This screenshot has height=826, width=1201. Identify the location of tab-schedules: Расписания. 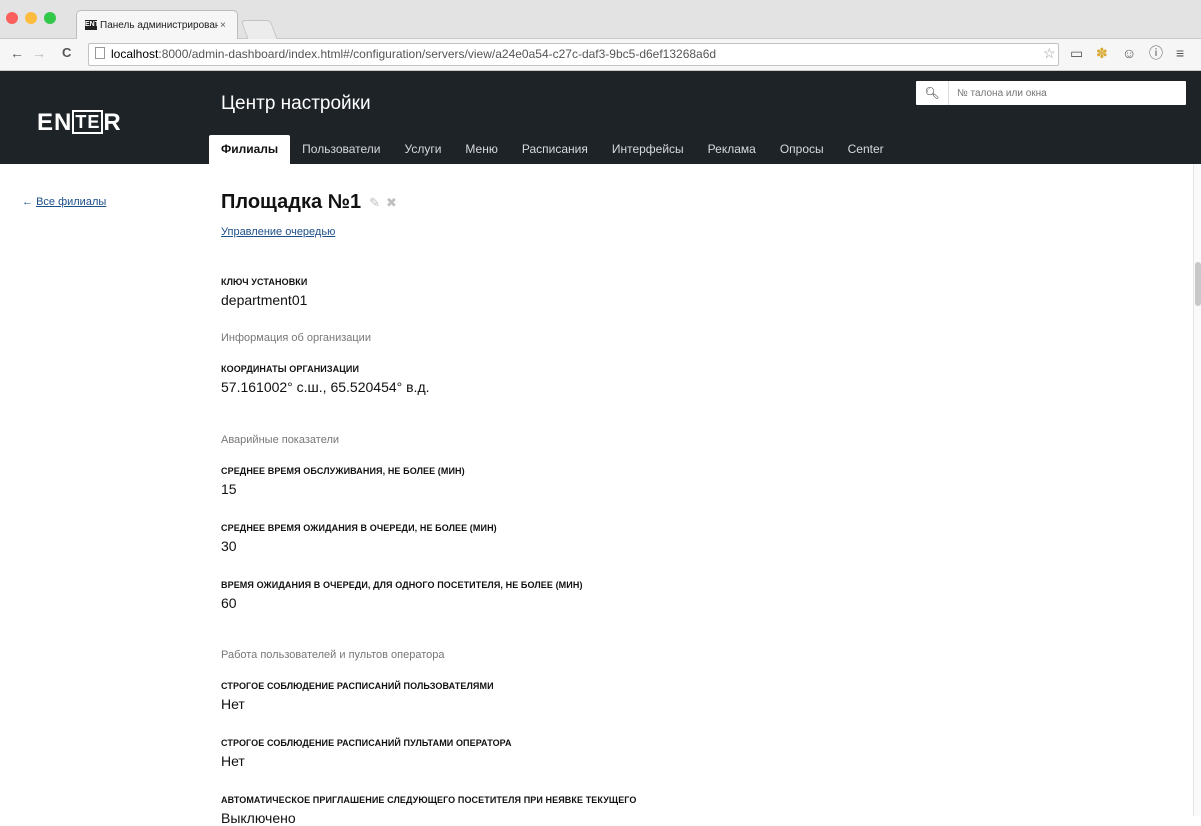
(555, 149).